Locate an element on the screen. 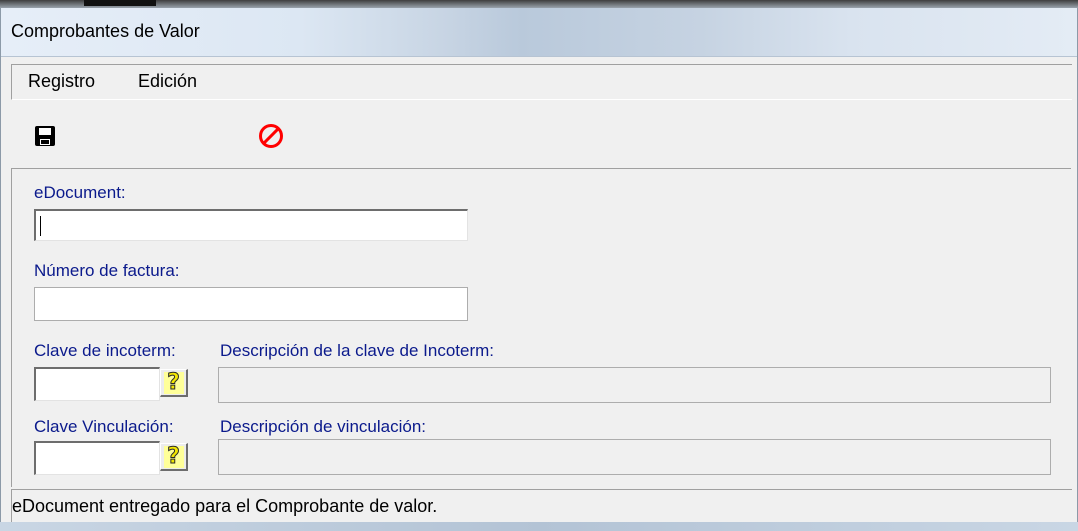  edocument-label: eDocument: is located at coordinates (80, 192).